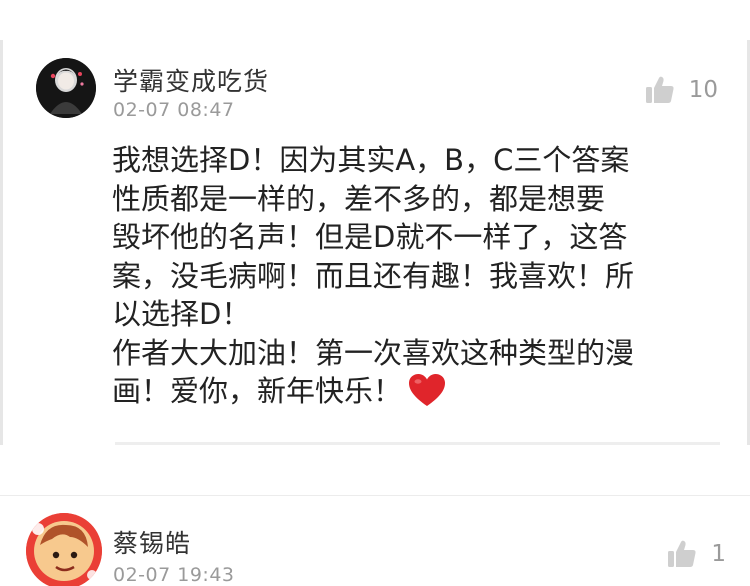 This screenshot has width=750, height=586. What do you see at coordinates (257, 391) in the screenshot?
I see `comment-line: 画！爱你，新年快乐！` at bounding box center [257, 391].